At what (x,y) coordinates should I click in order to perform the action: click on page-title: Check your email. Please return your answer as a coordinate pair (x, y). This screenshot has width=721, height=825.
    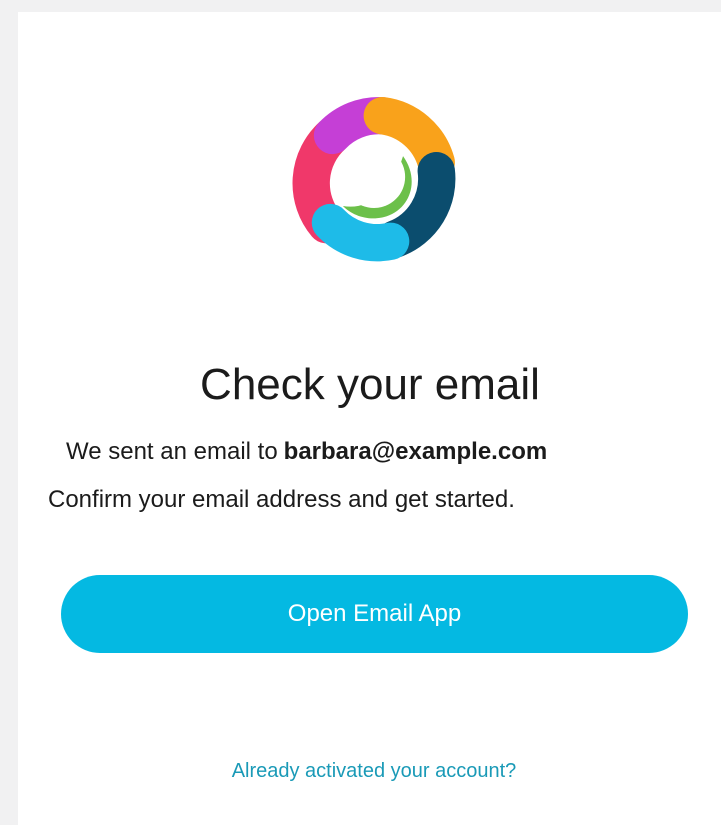
    Looking at the image, I should click on (370, 384).